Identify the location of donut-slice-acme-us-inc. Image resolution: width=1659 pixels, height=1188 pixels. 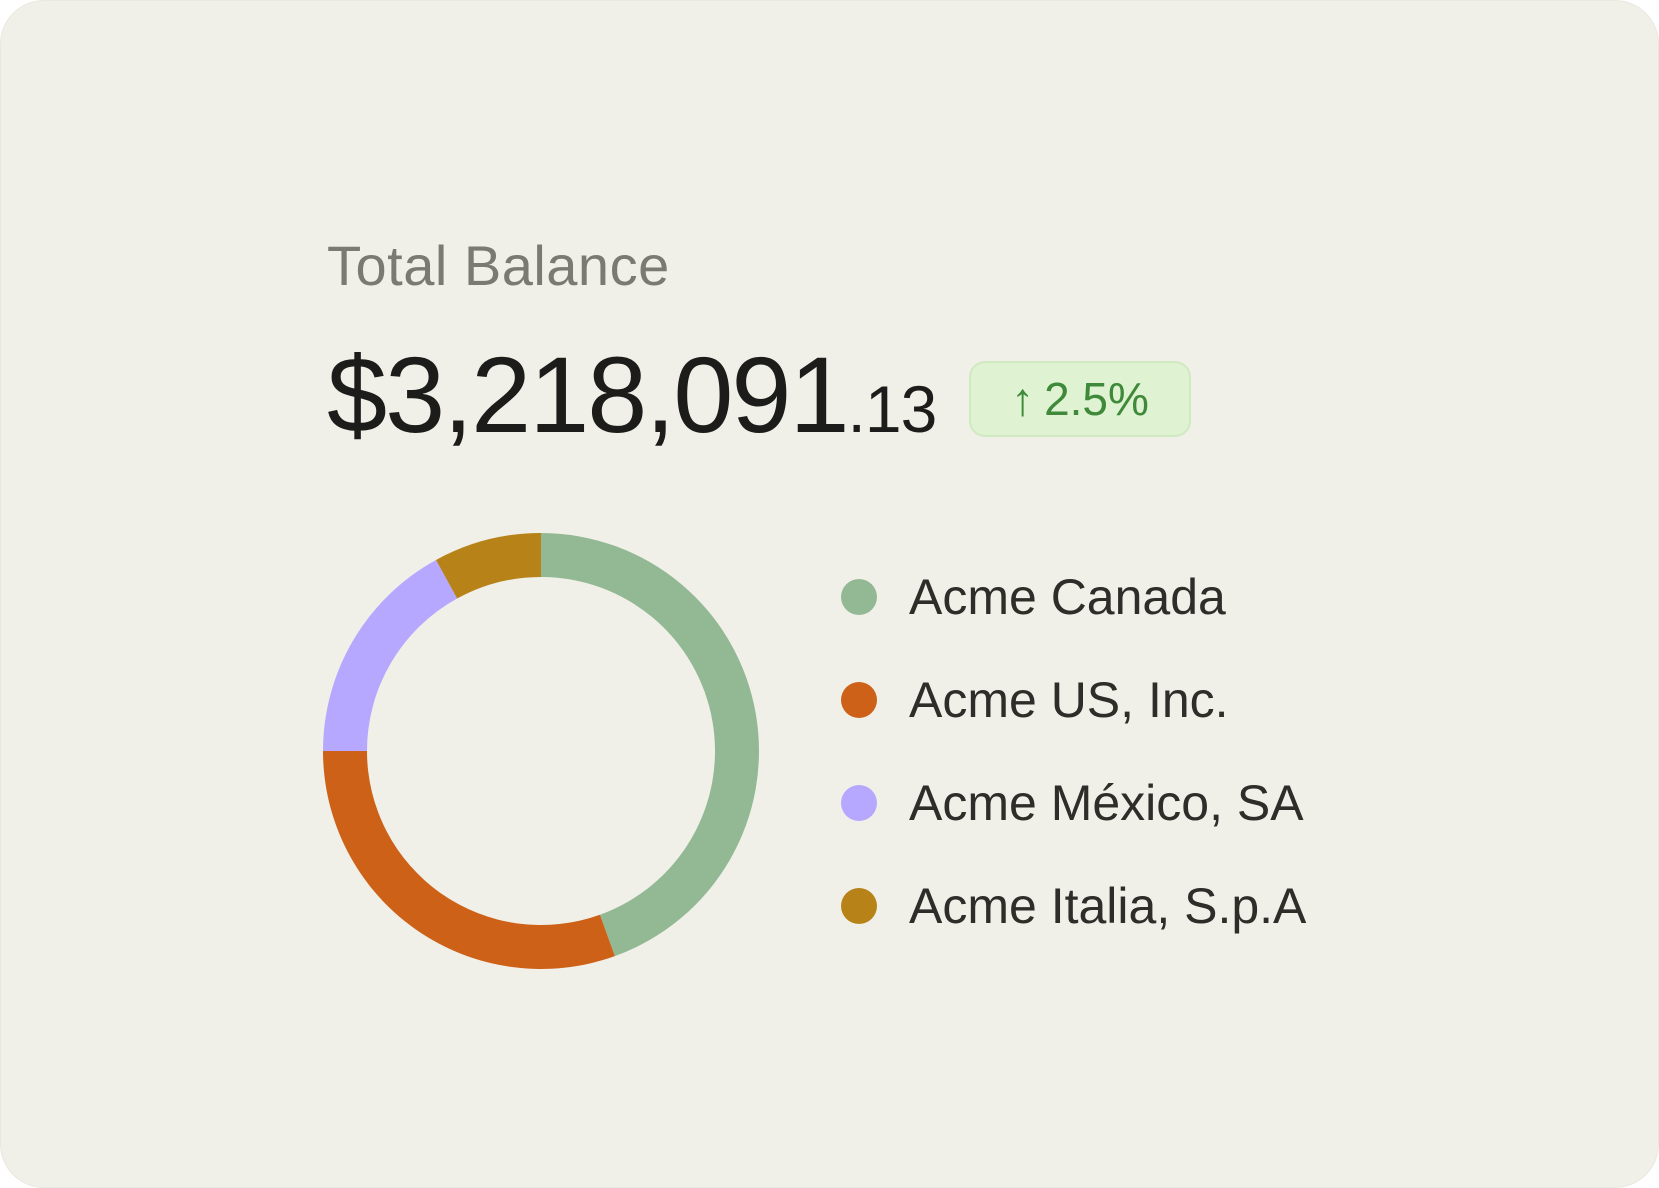
(469, 860).